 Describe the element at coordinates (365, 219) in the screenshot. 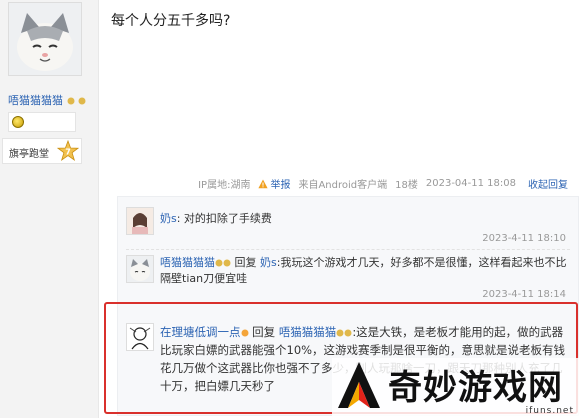

I see `reply-text: 奶s: 对的扣除了手续费` at that location.